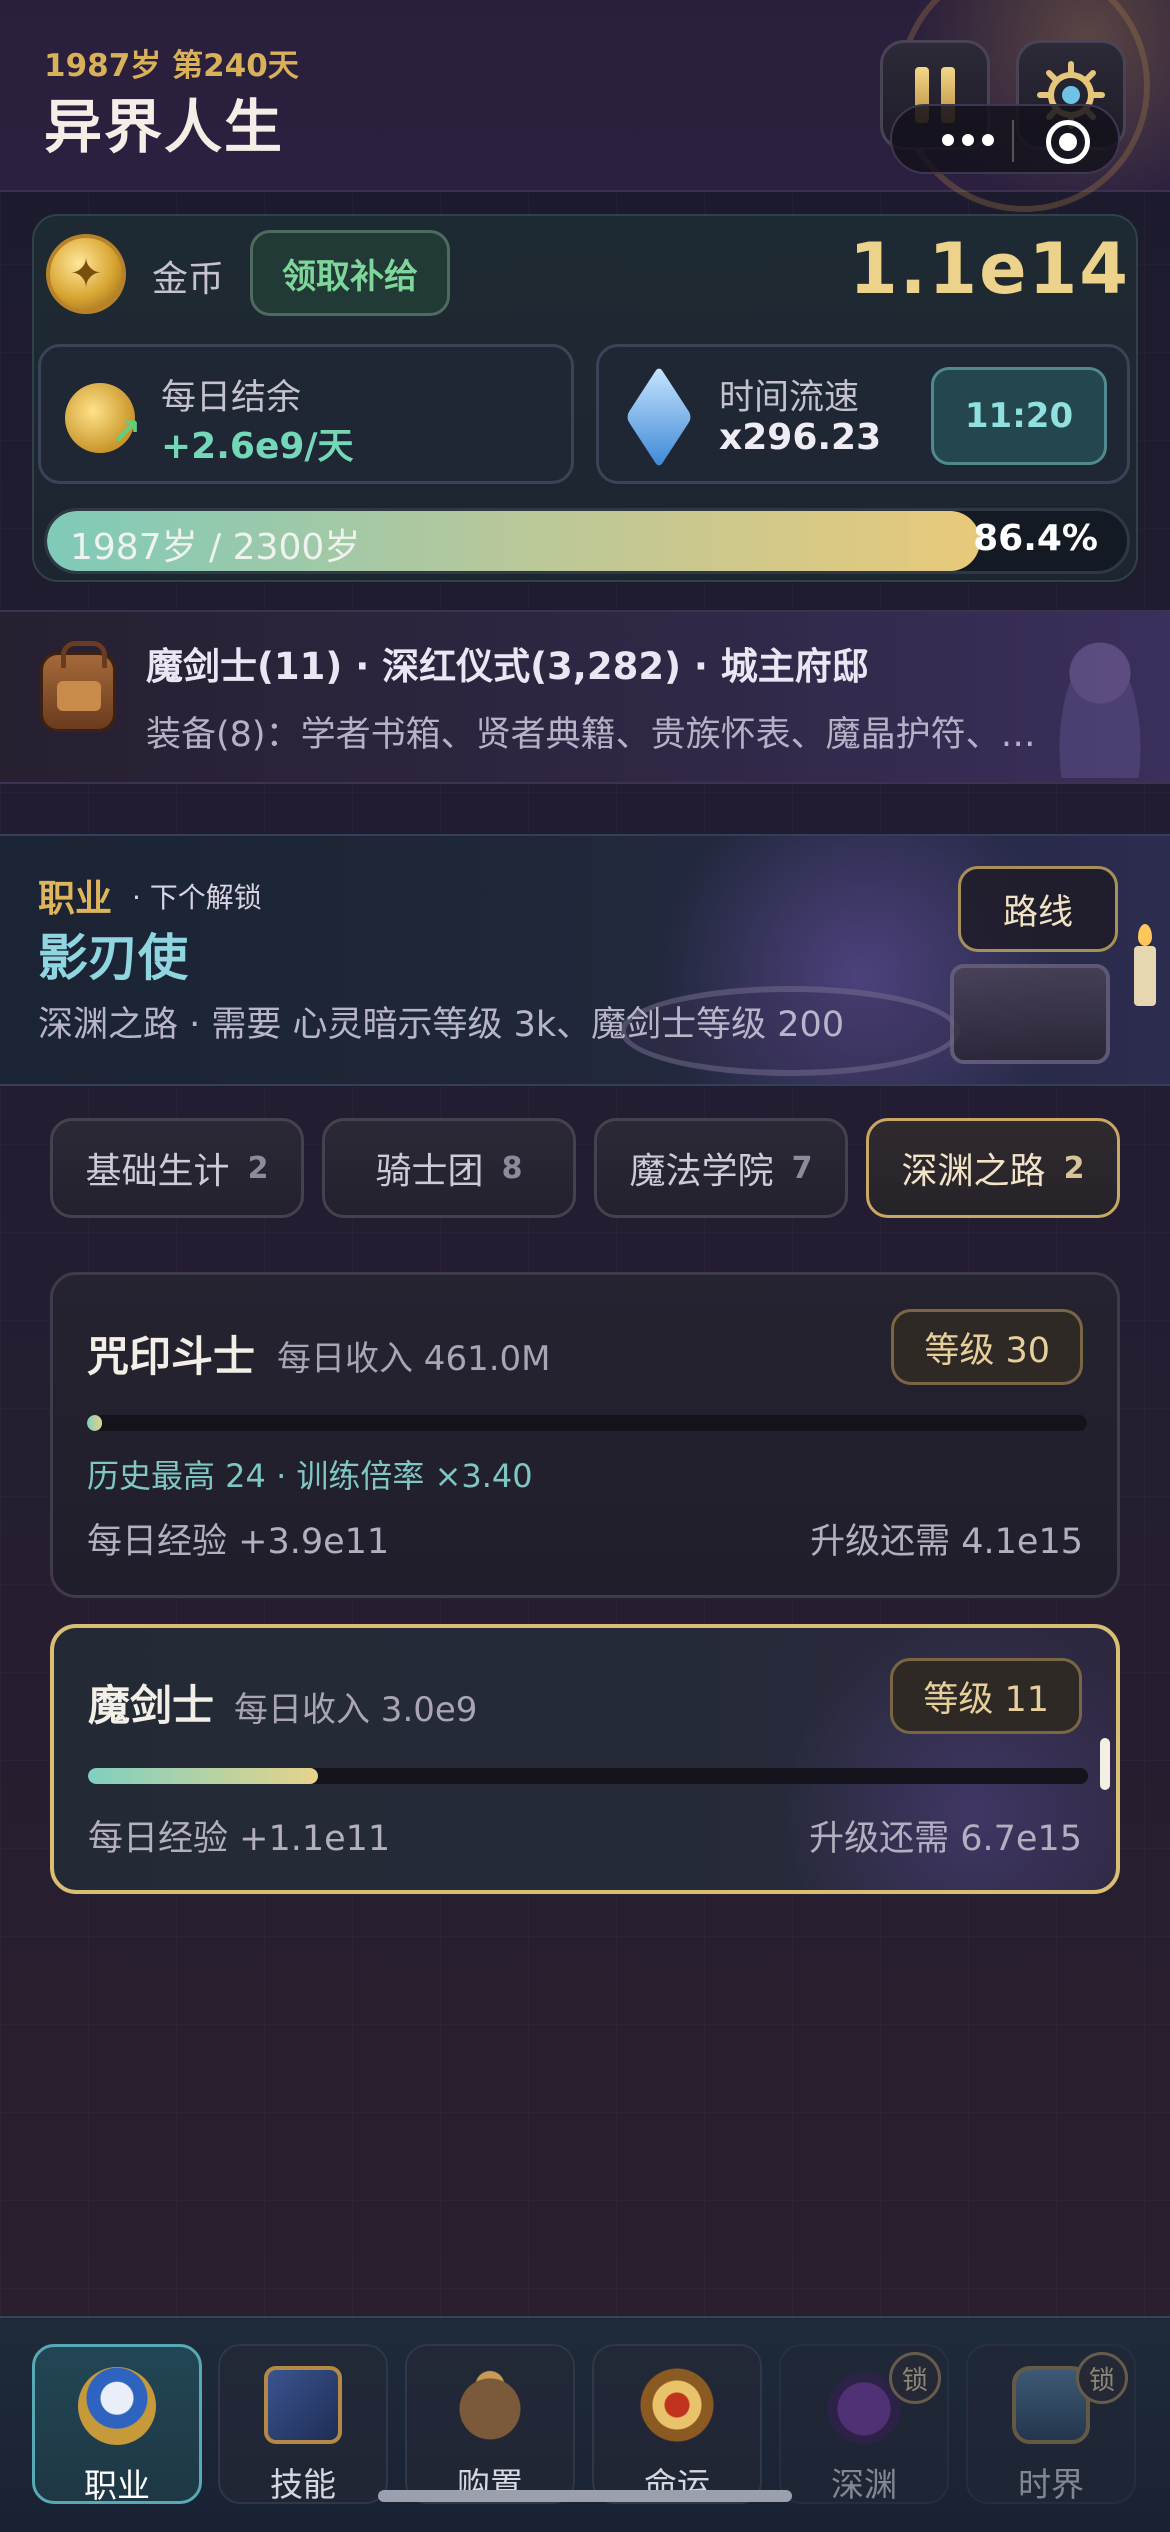 Image resolution: width=1170 pixels, height=2532 pixels. I want to click on home-indicator, so click(585, 2496).